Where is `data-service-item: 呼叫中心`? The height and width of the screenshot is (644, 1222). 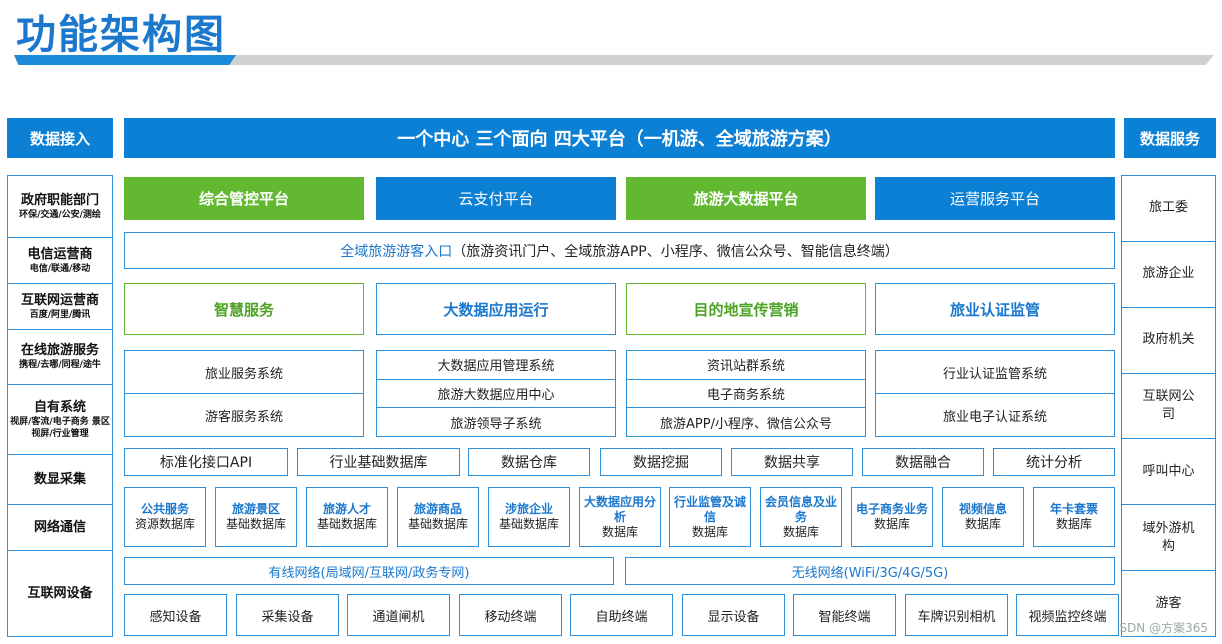
data-service-item: 呼叫中心 is located at coordinates (1168, 472).